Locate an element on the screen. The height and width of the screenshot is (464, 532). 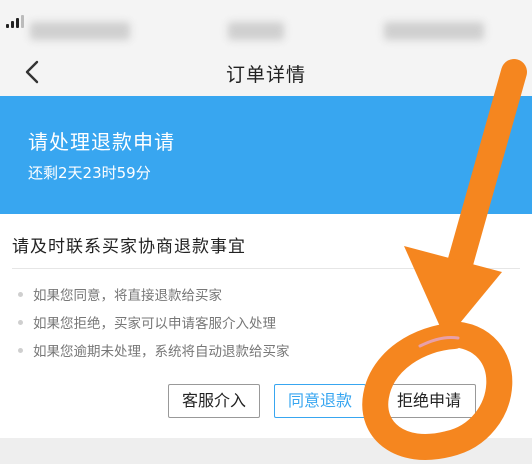
page-title: 订单详情 is located at coordinates (265, 75).